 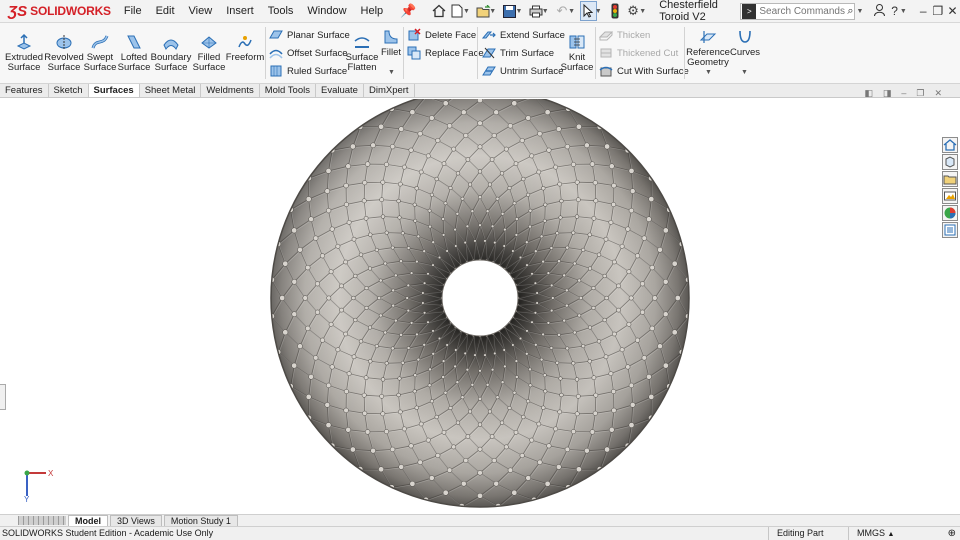 What do you see at coordinates (88, 520) in the screenshot?
I see `tab-model: Model` at bounding box center [88, 520].